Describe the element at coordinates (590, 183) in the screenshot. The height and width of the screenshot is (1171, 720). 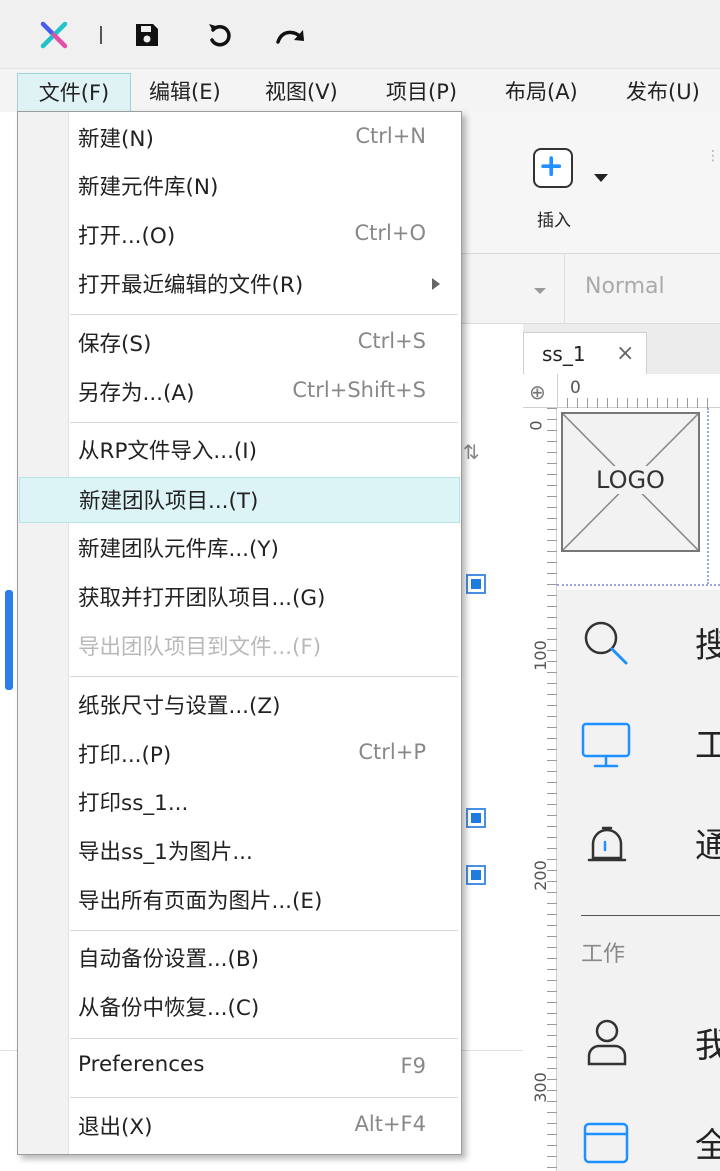
I see `main-toolbar: 插入 ⋮` at that location.